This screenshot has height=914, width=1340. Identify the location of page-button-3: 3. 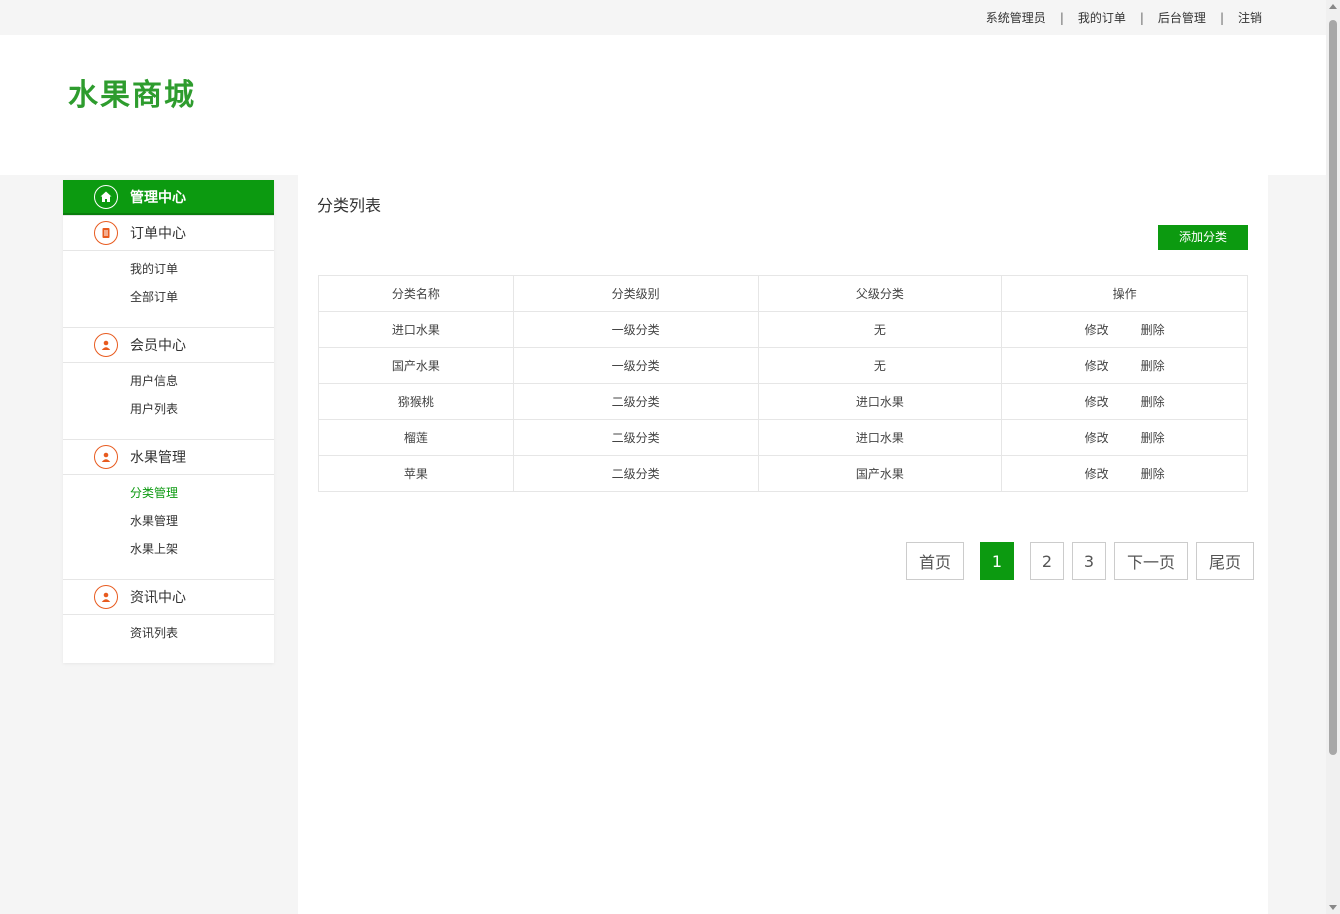
(1089, 561).